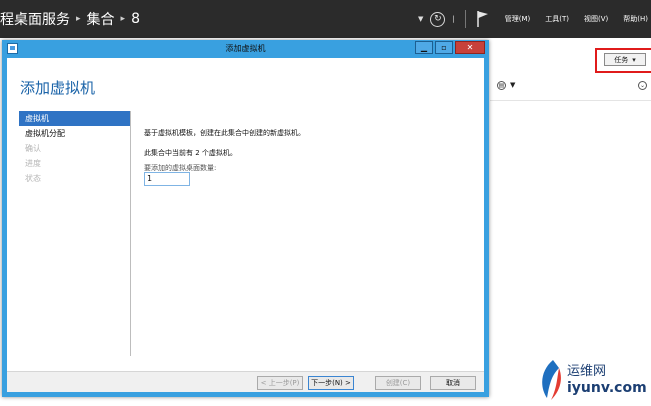 This screenshot has width=651, height=406. I want to click on nav-item-confirm: 确认, so click(33, 148).